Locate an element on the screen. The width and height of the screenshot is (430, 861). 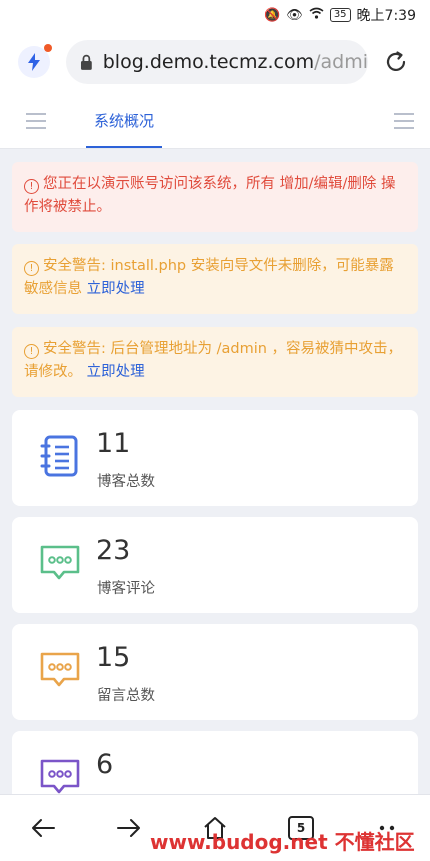
stat-value: 15 is located at coordinates (113, 657).